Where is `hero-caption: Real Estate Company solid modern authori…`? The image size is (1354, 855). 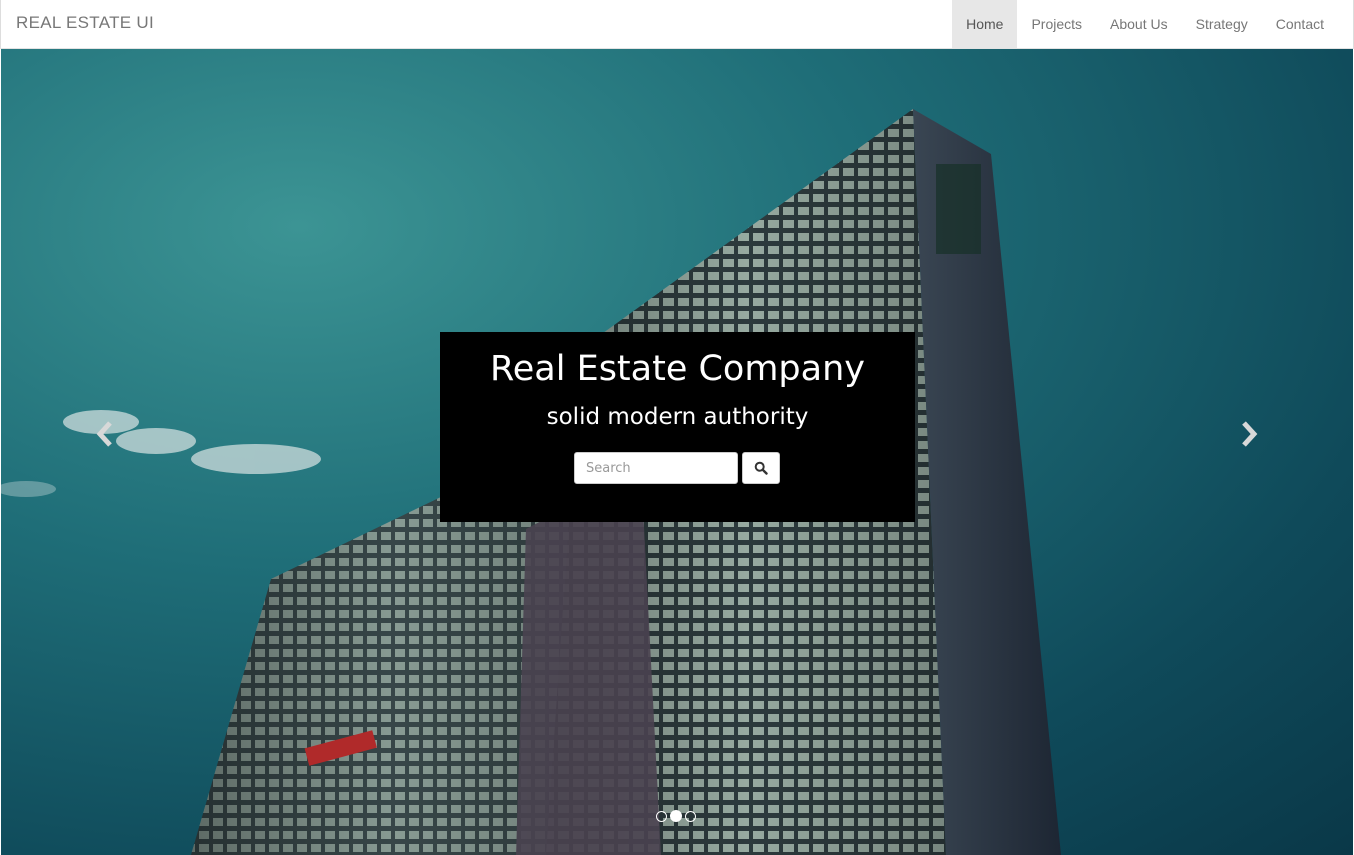 hero-caption: Real Estate Company solid modern authori… is located at coordinates (677, 427).